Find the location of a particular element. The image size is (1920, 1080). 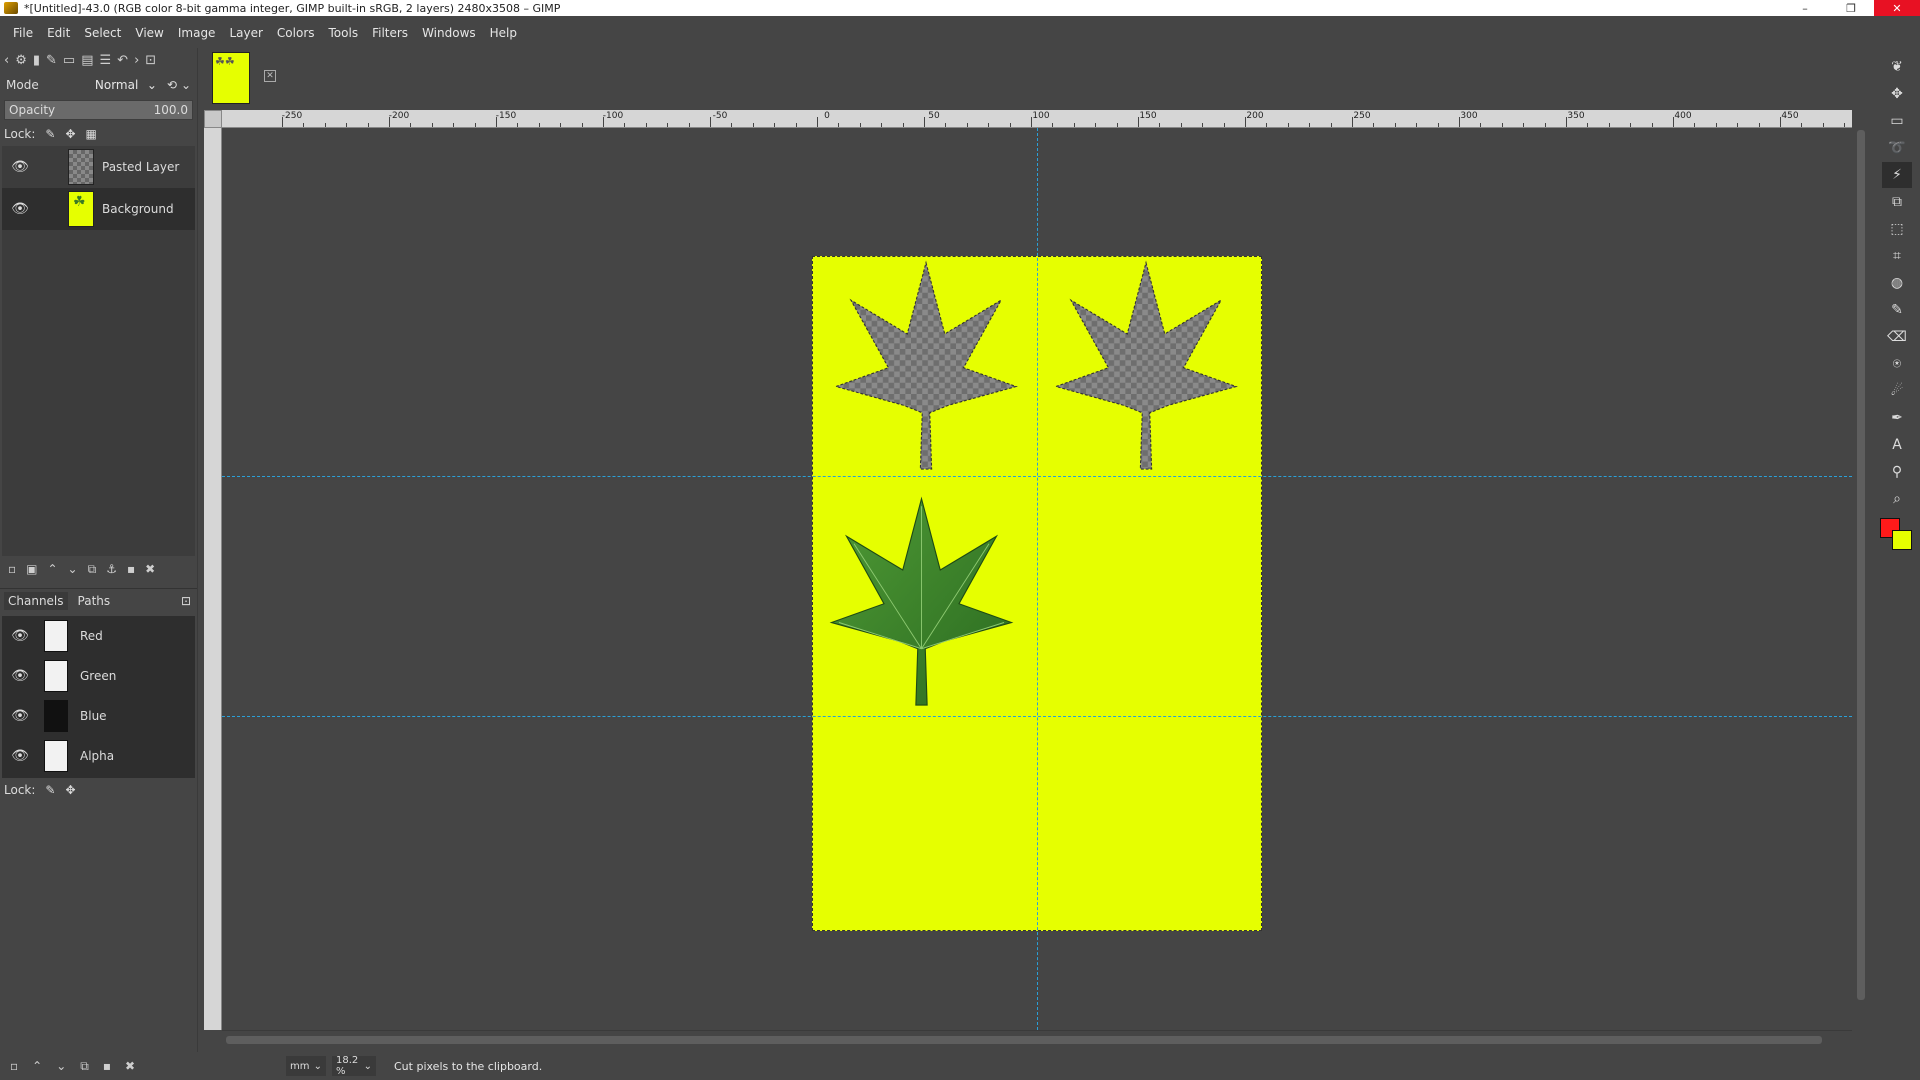

menu-filters: Filters is located at coordinates (390, 33).